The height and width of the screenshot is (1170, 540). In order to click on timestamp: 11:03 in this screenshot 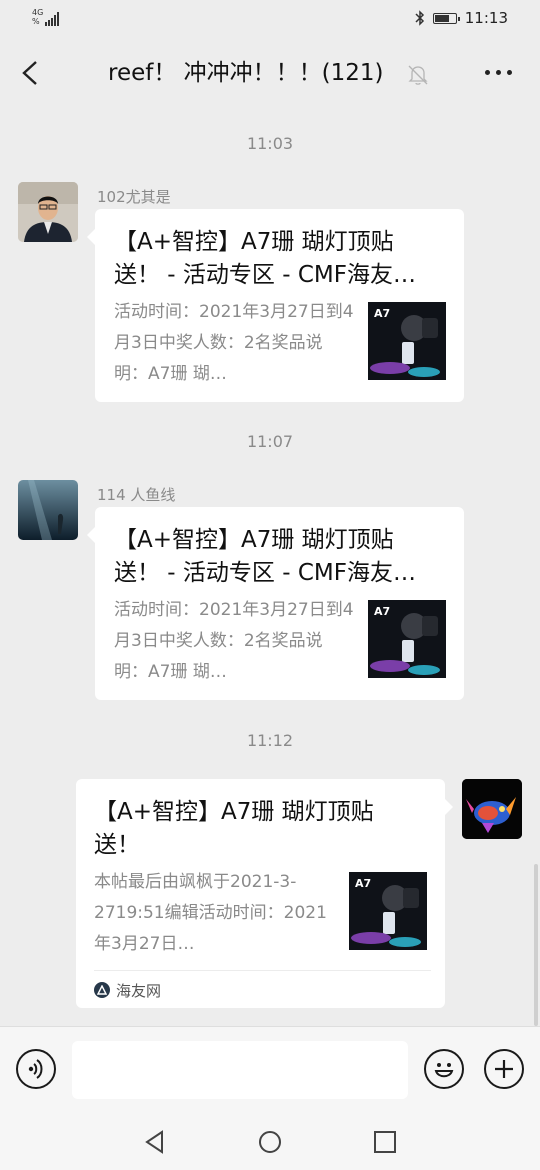, I will do `click(270, 143)`.